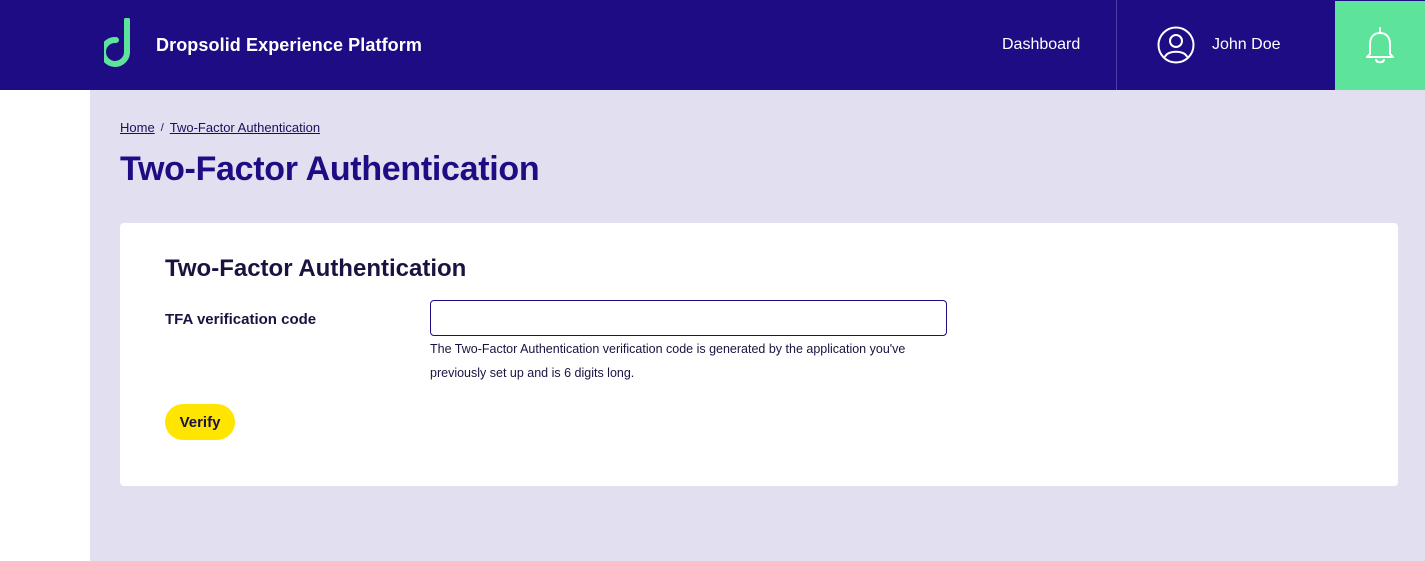 This screenshot has height=561, width=1425. What do you see at coordinates (532, 373) in the screenshot?
I see `help-text-line: previously set up and is 6 digits long.` at bounding box center [532, 373].